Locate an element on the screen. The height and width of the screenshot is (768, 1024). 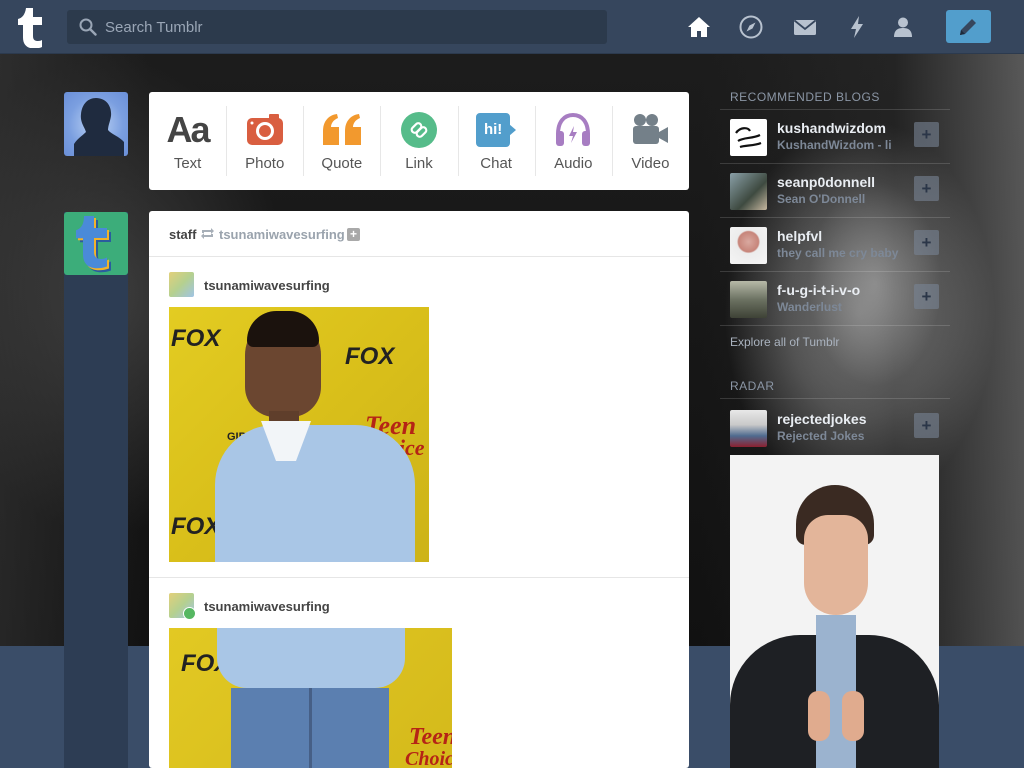
radar-blog-item: rejectedjokes Rejected Jokes + is located at coordinates (835, 427).